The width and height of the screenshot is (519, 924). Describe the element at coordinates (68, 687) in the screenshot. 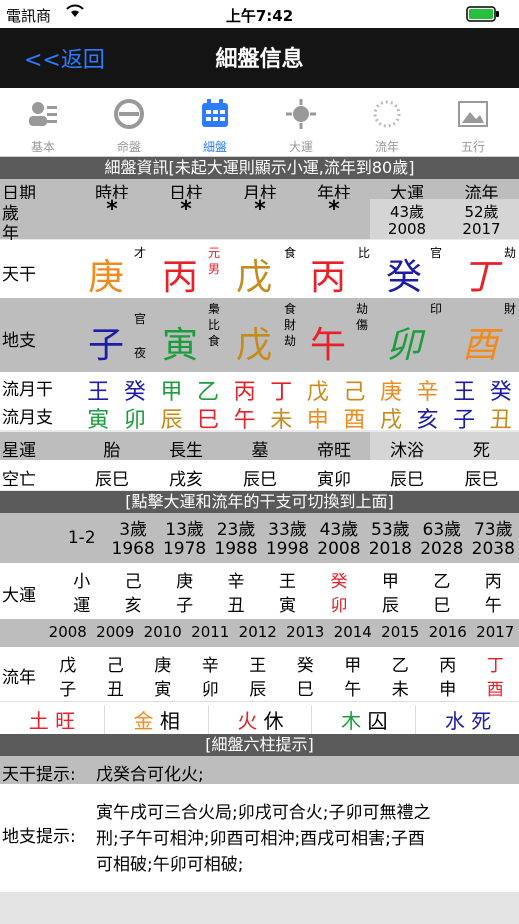

I see `liunian-zhi-cell: 子` at that location.